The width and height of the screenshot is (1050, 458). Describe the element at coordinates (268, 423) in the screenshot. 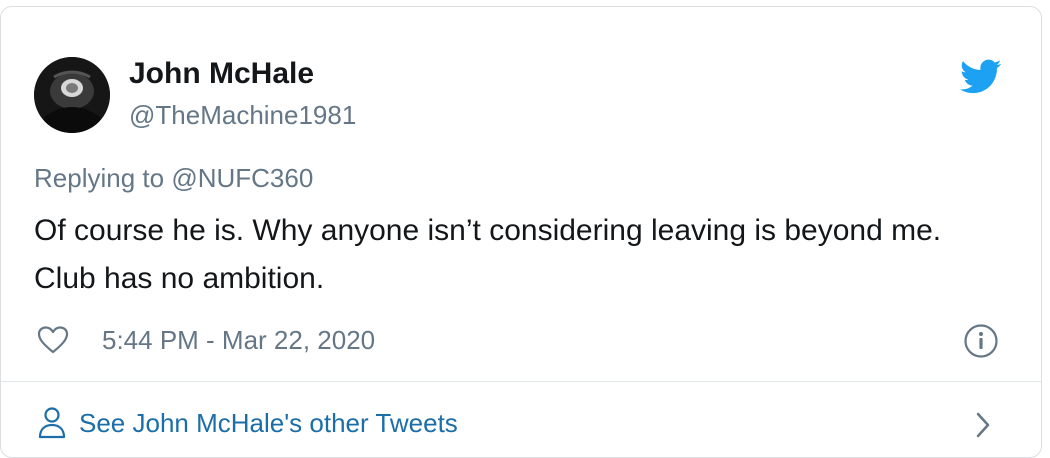

I see `see-other-tweets-label: See John McHale's other Tweets` at that location.